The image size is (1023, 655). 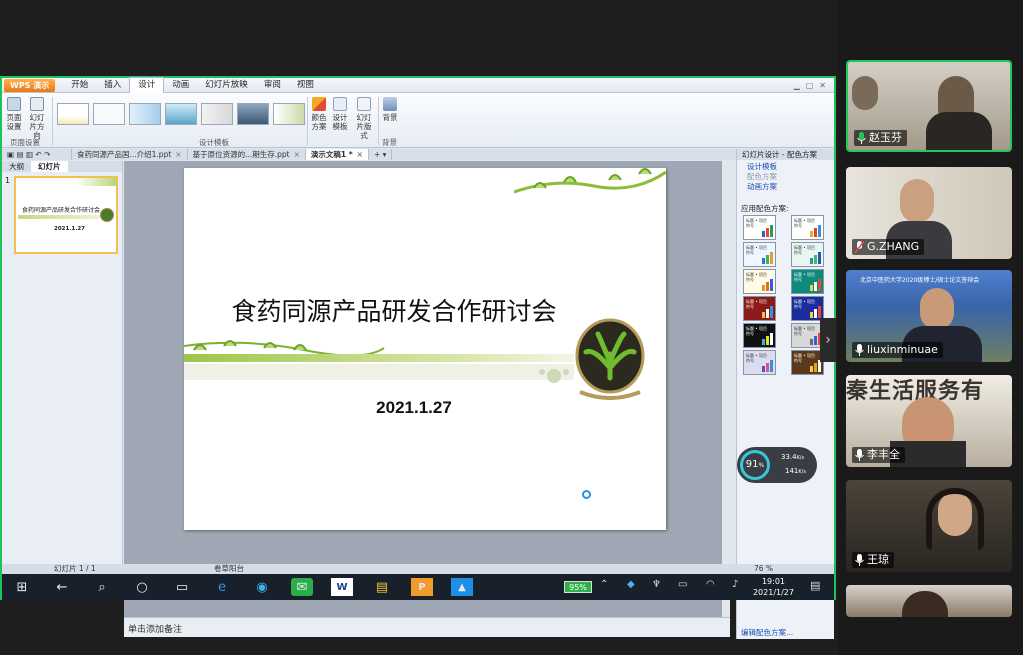 I want to click on vertical-scrollbar, so click(x=726, y=389).